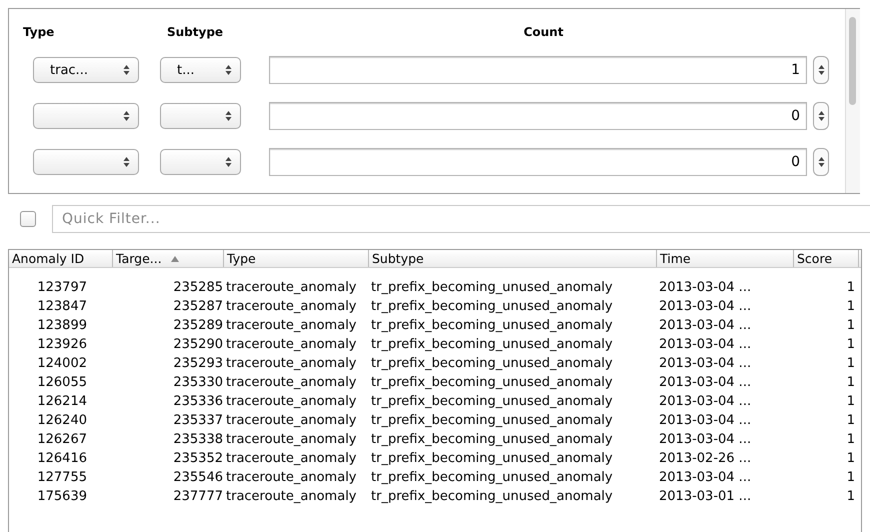 The image size is (870, 532). Describe the element at coordinates (62, 325) in the screenshot. I see `table-cell: 123899` at that location.